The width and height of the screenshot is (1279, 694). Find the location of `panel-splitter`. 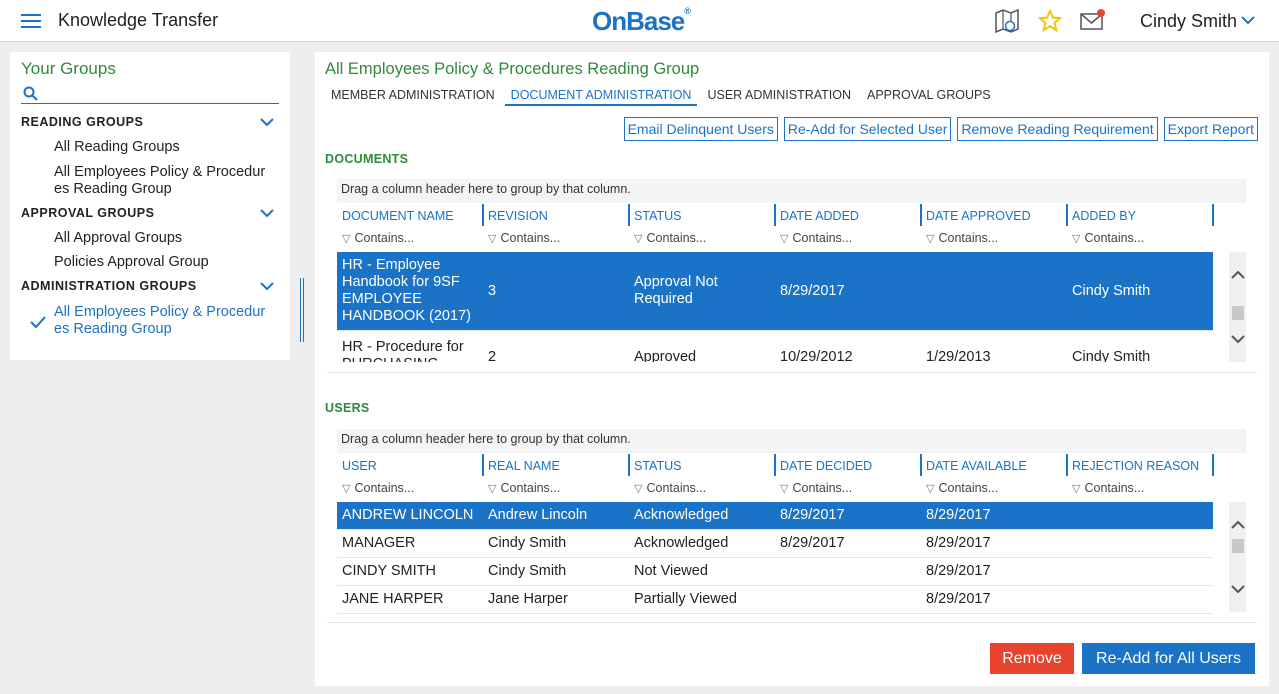

panel-splitter is located at coordinates (302, 310).